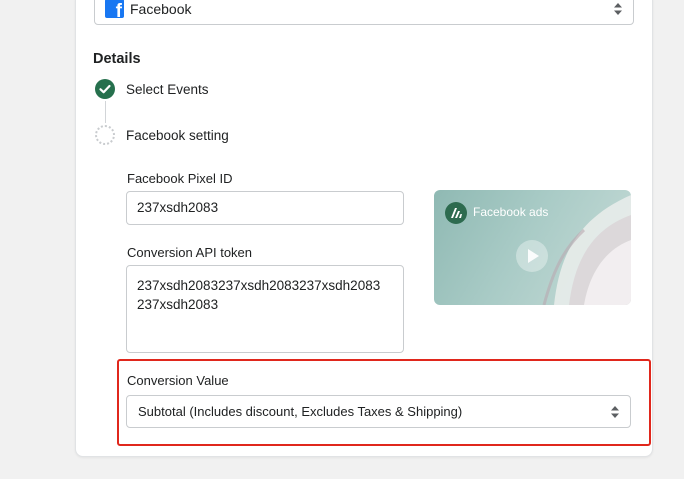  I want to click on step-connector, so click(105, 112).